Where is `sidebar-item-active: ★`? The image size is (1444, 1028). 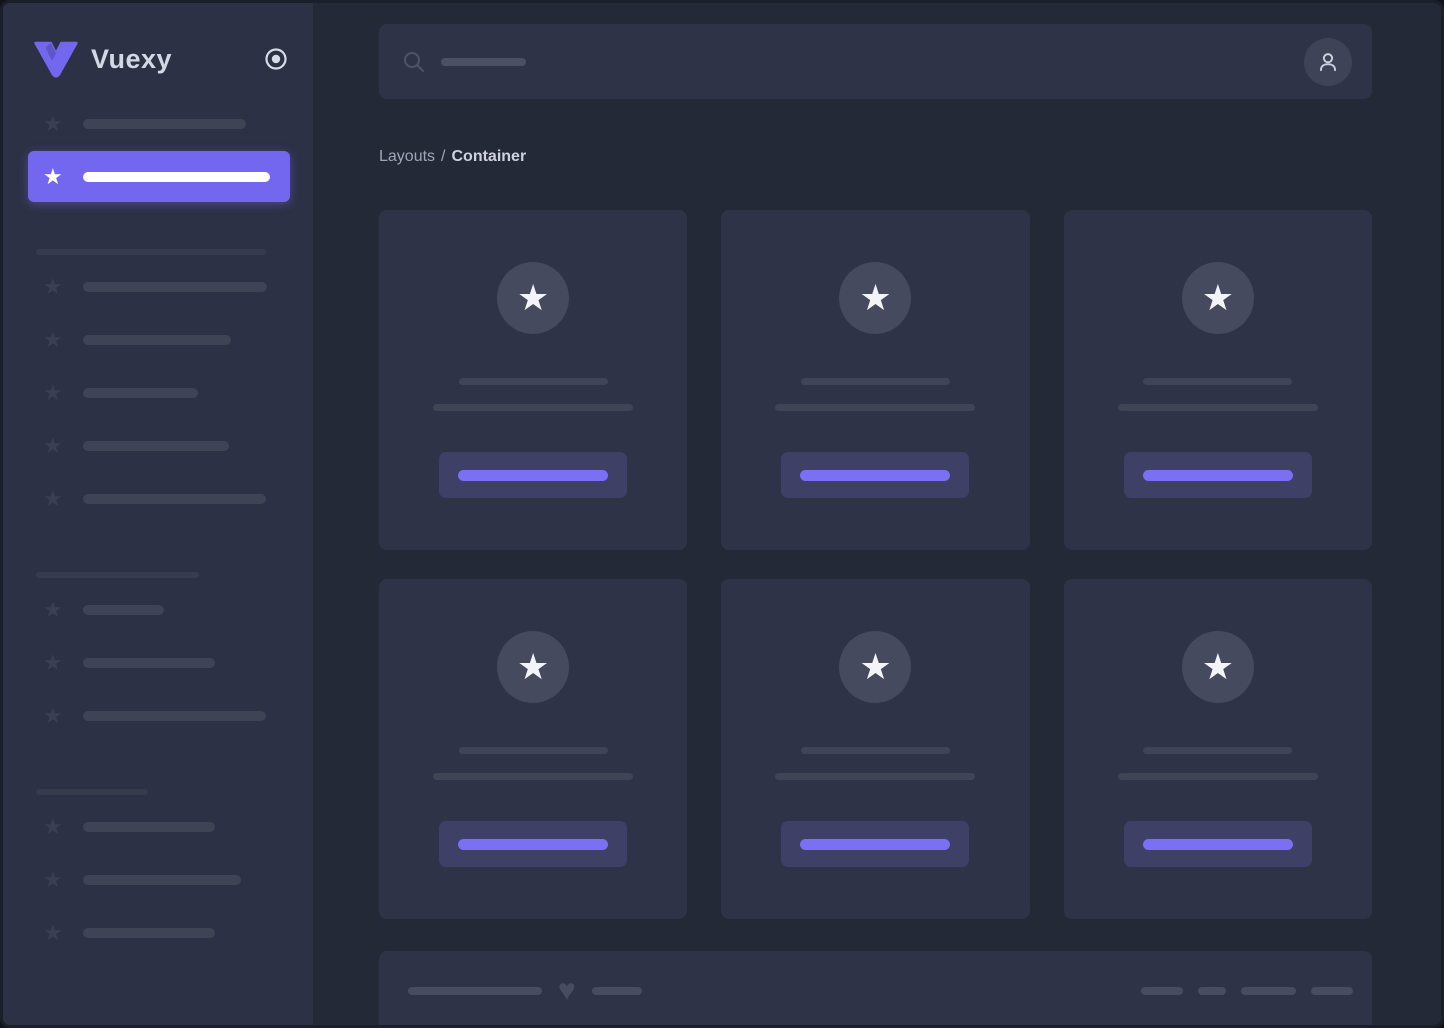 sidebar-item-active: ★ is located at coordinates (159, 176).